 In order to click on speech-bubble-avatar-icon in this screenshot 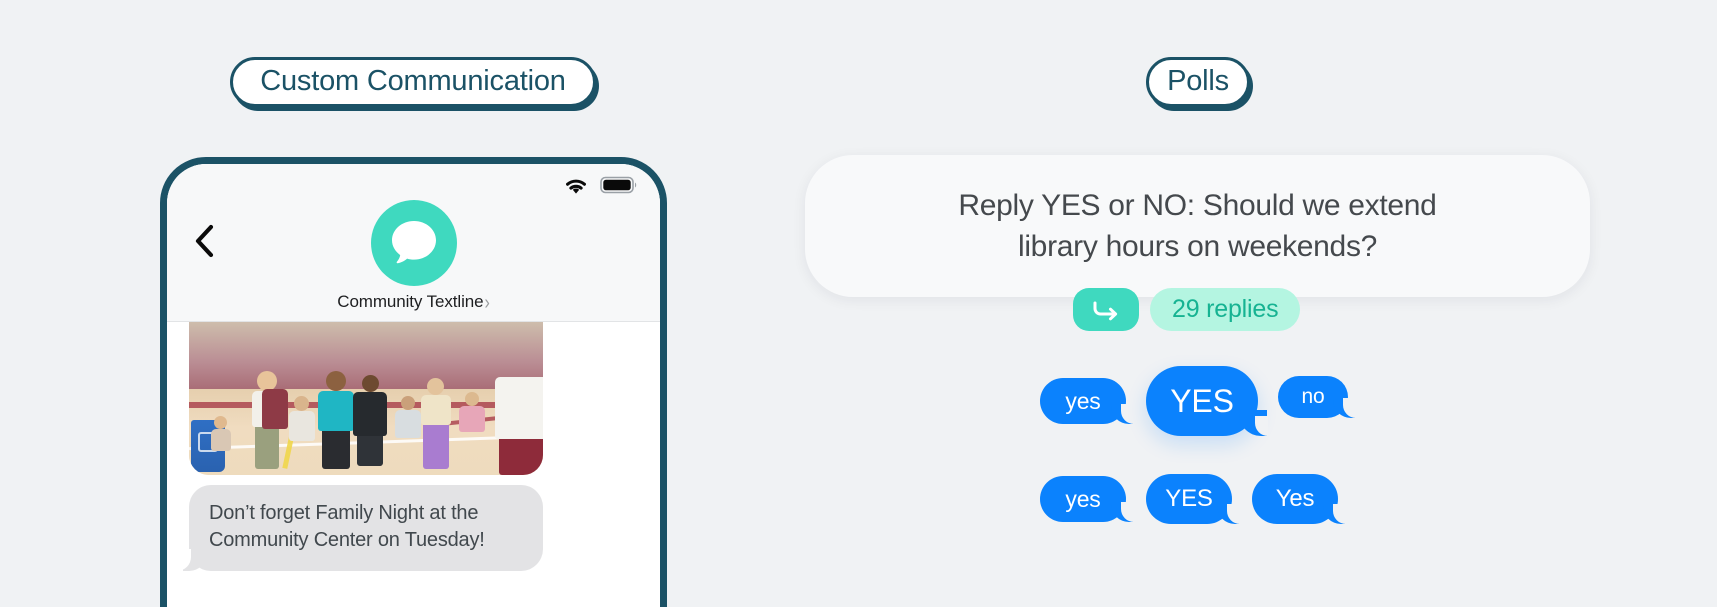, I will do `click(413, 243)`.